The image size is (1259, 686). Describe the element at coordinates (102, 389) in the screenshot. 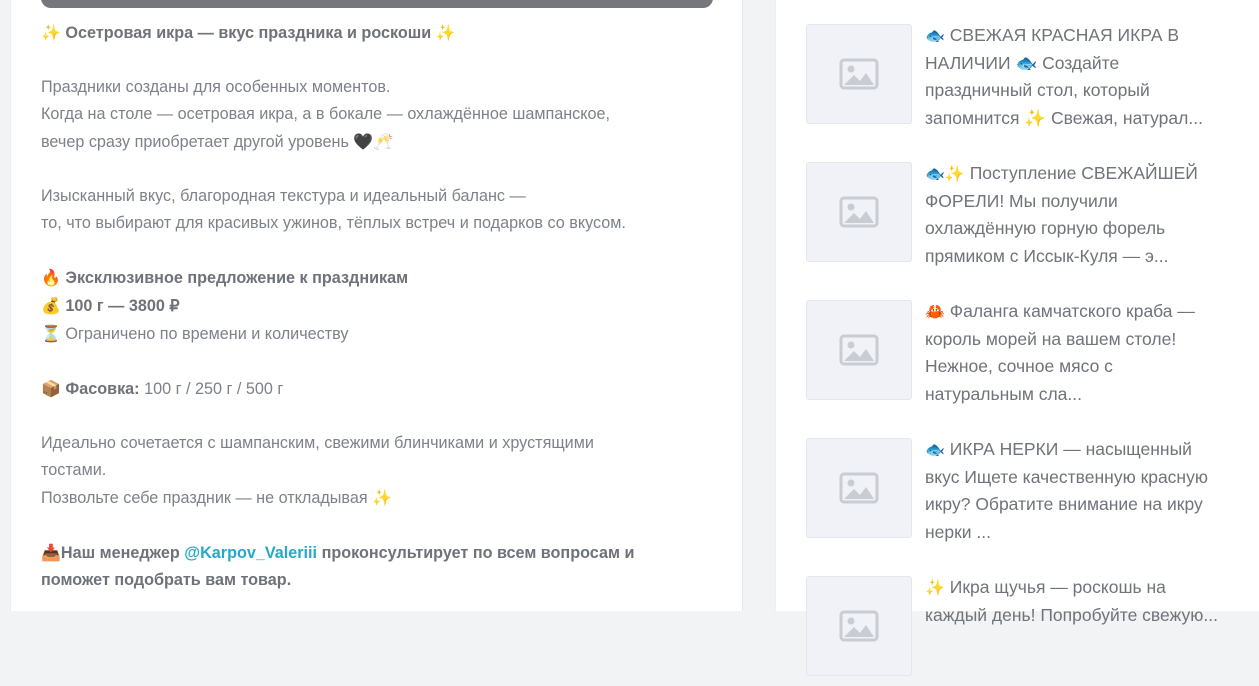

I see `packing-label: Фасовка:` at that location.